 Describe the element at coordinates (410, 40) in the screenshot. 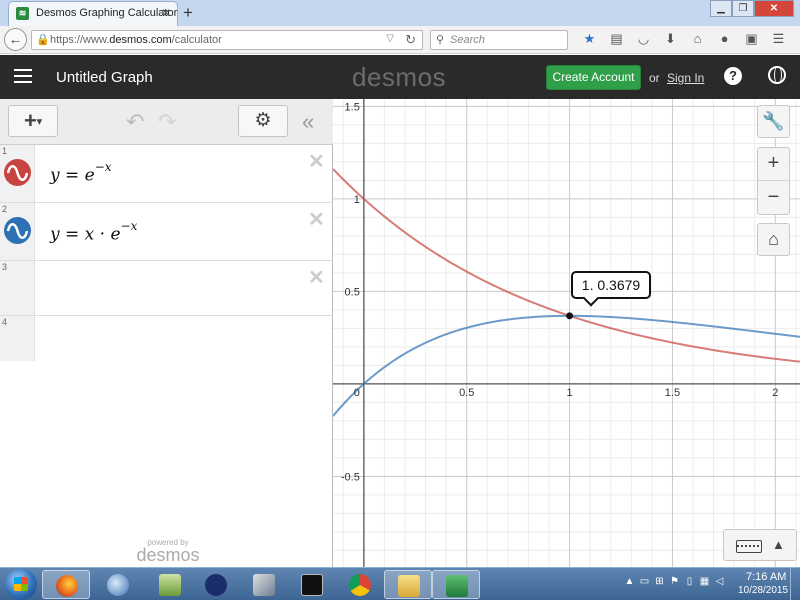

I see `reload-icon: ↻` at that location.